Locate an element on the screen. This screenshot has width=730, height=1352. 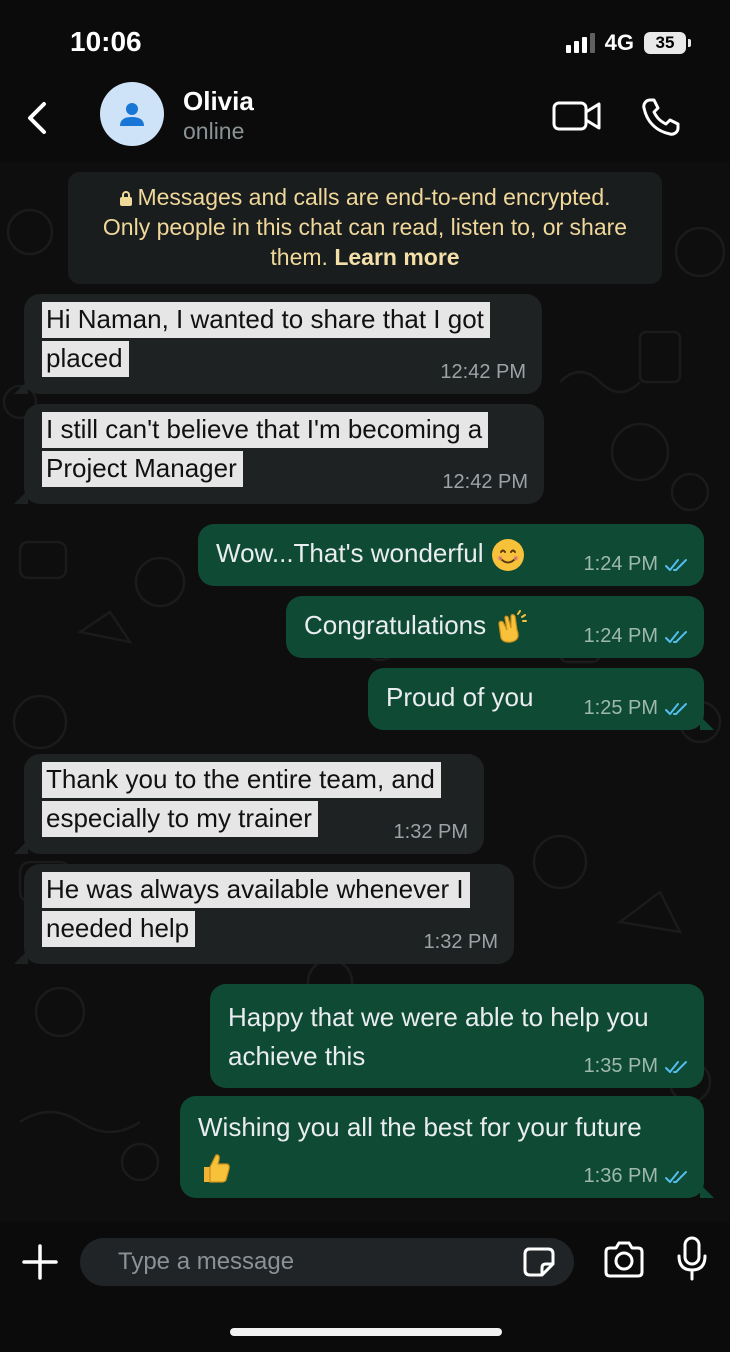
contact-status: online is located at coordinates (214, 131).